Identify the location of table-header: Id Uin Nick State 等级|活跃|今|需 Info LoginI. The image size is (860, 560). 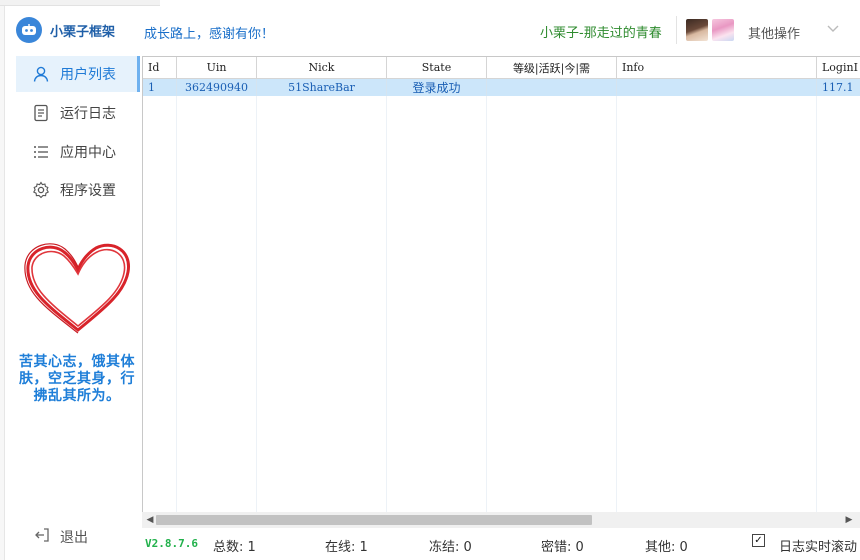
(501, 68).